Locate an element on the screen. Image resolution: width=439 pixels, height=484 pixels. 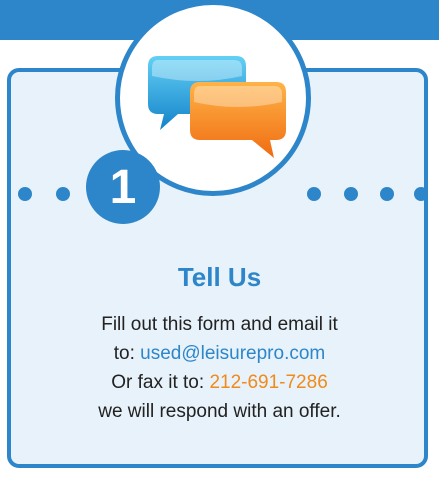
email-prefix: to: is located at coordinates (127, 353).